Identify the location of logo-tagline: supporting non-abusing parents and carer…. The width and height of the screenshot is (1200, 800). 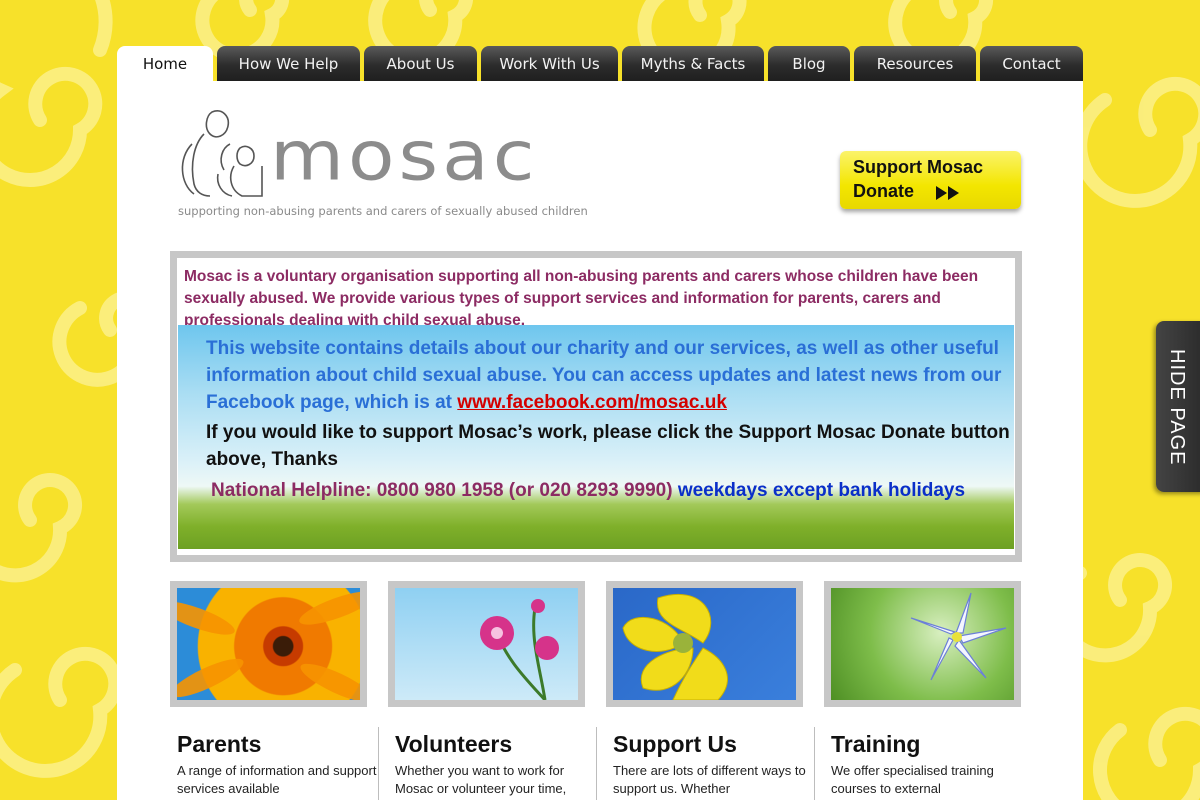
(383, 211).